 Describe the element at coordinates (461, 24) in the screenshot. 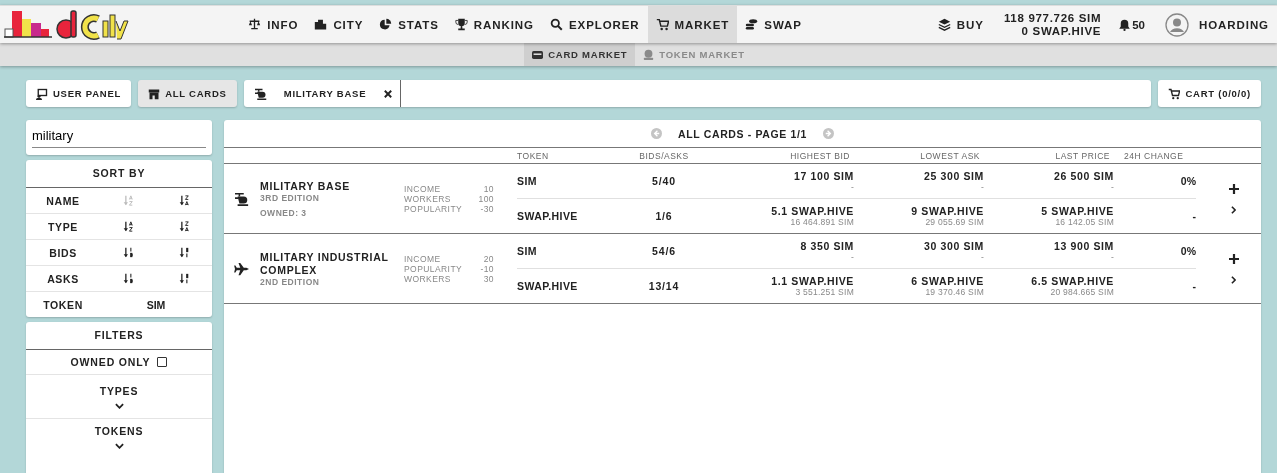

I see `trophy-icon` at that location.